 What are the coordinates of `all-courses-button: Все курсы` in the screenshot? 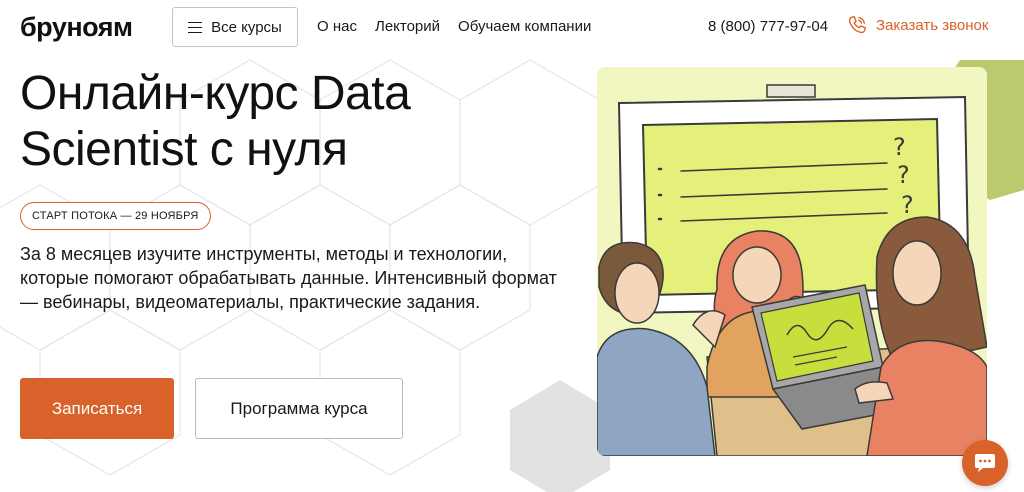 It's located at (235, 27).